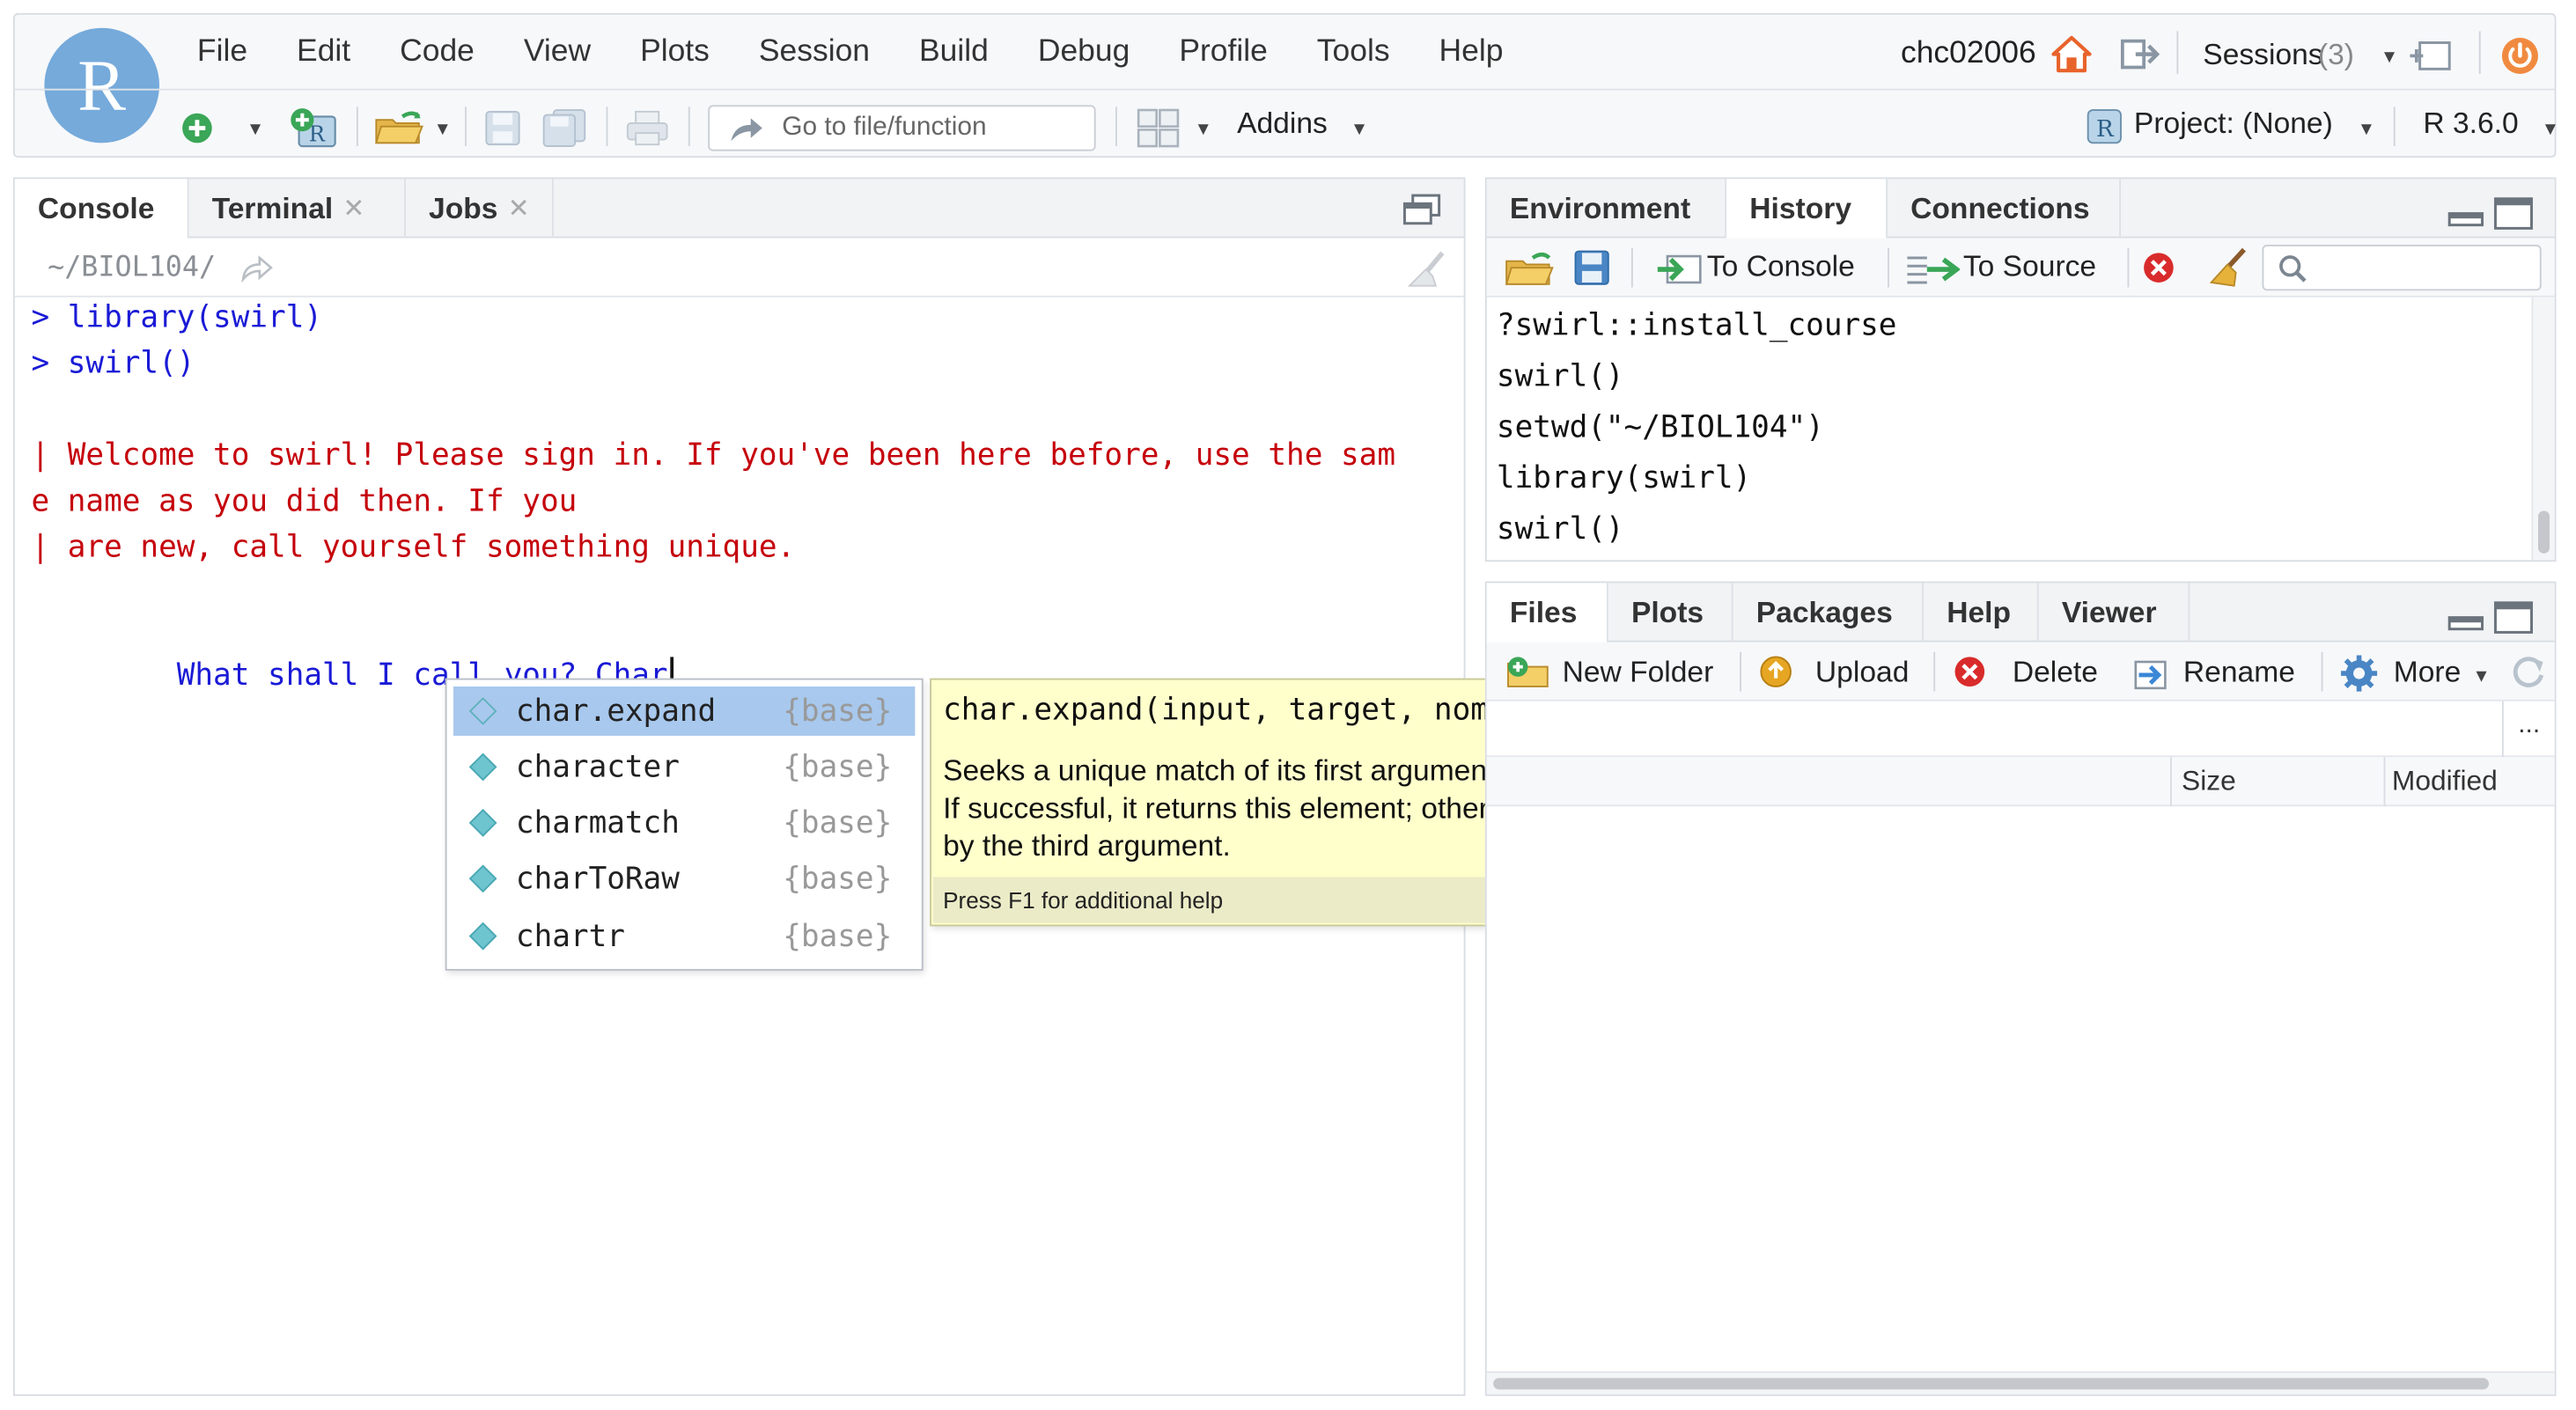  What do you see at coordinates (814, 52) in the screenshot?
I see `menu-session: Session` at bounding box center [814, 52].